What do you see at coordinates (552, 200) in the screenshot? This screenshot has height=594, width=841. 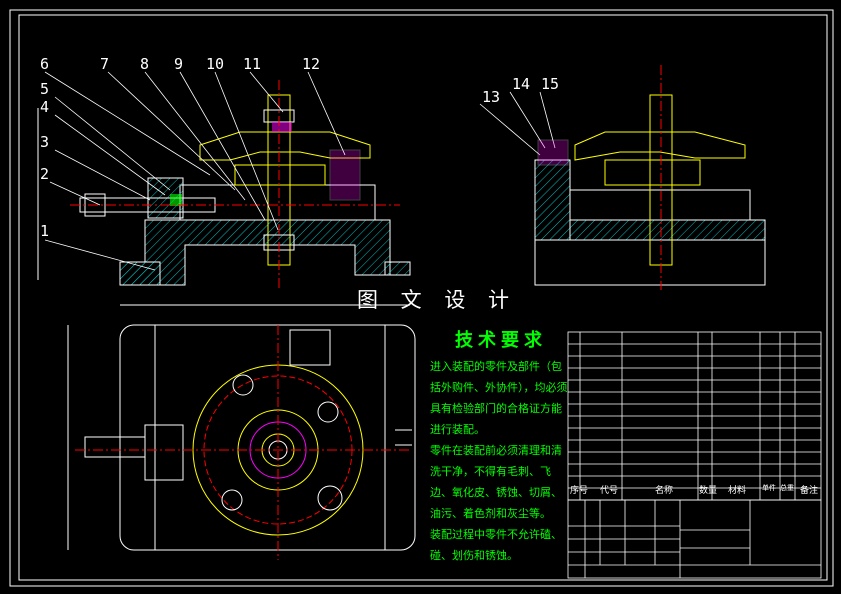 I see `side-support` at bounding box center [552, 200].